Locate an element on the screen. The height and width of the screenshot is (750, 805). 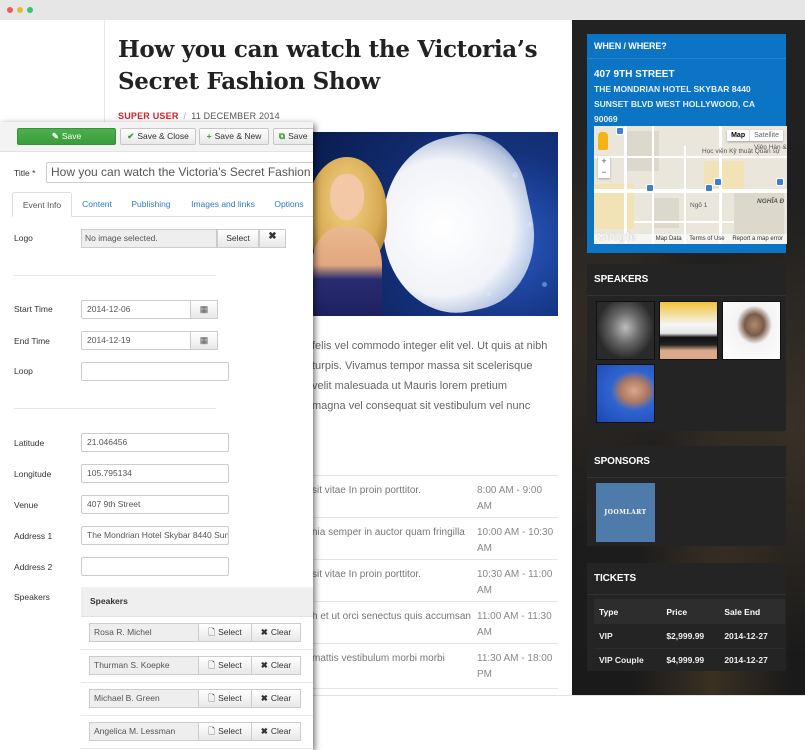
loop-input is located at coordinates (155, 371).